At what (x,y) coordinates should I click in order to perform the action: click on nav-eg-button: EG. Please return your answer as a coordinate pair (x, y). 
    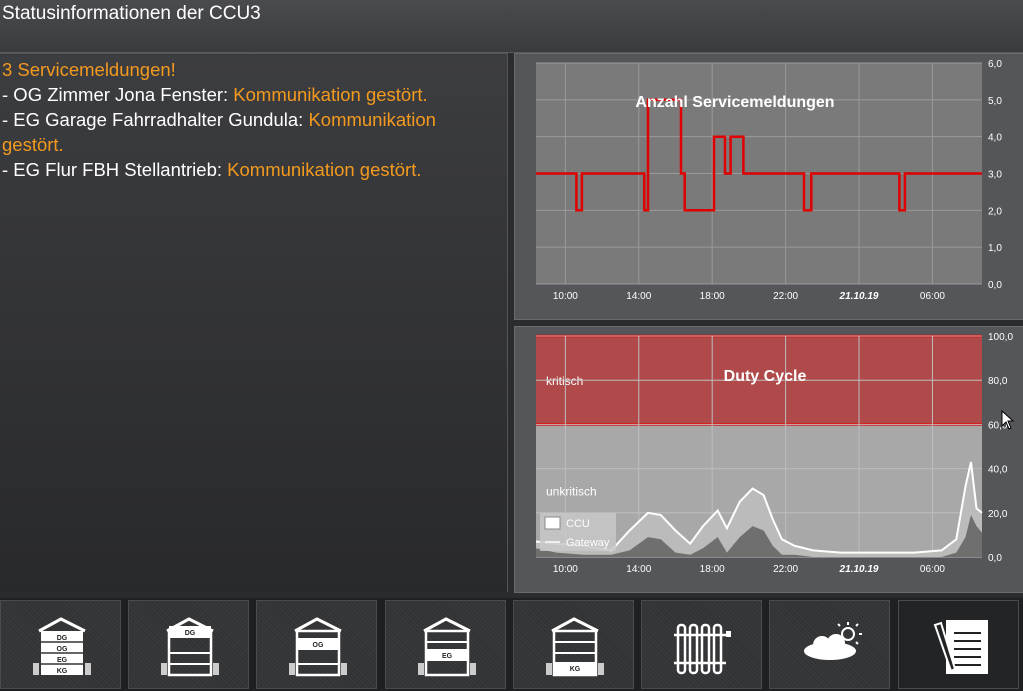
    Looking at the image, I should click on (445, 644).